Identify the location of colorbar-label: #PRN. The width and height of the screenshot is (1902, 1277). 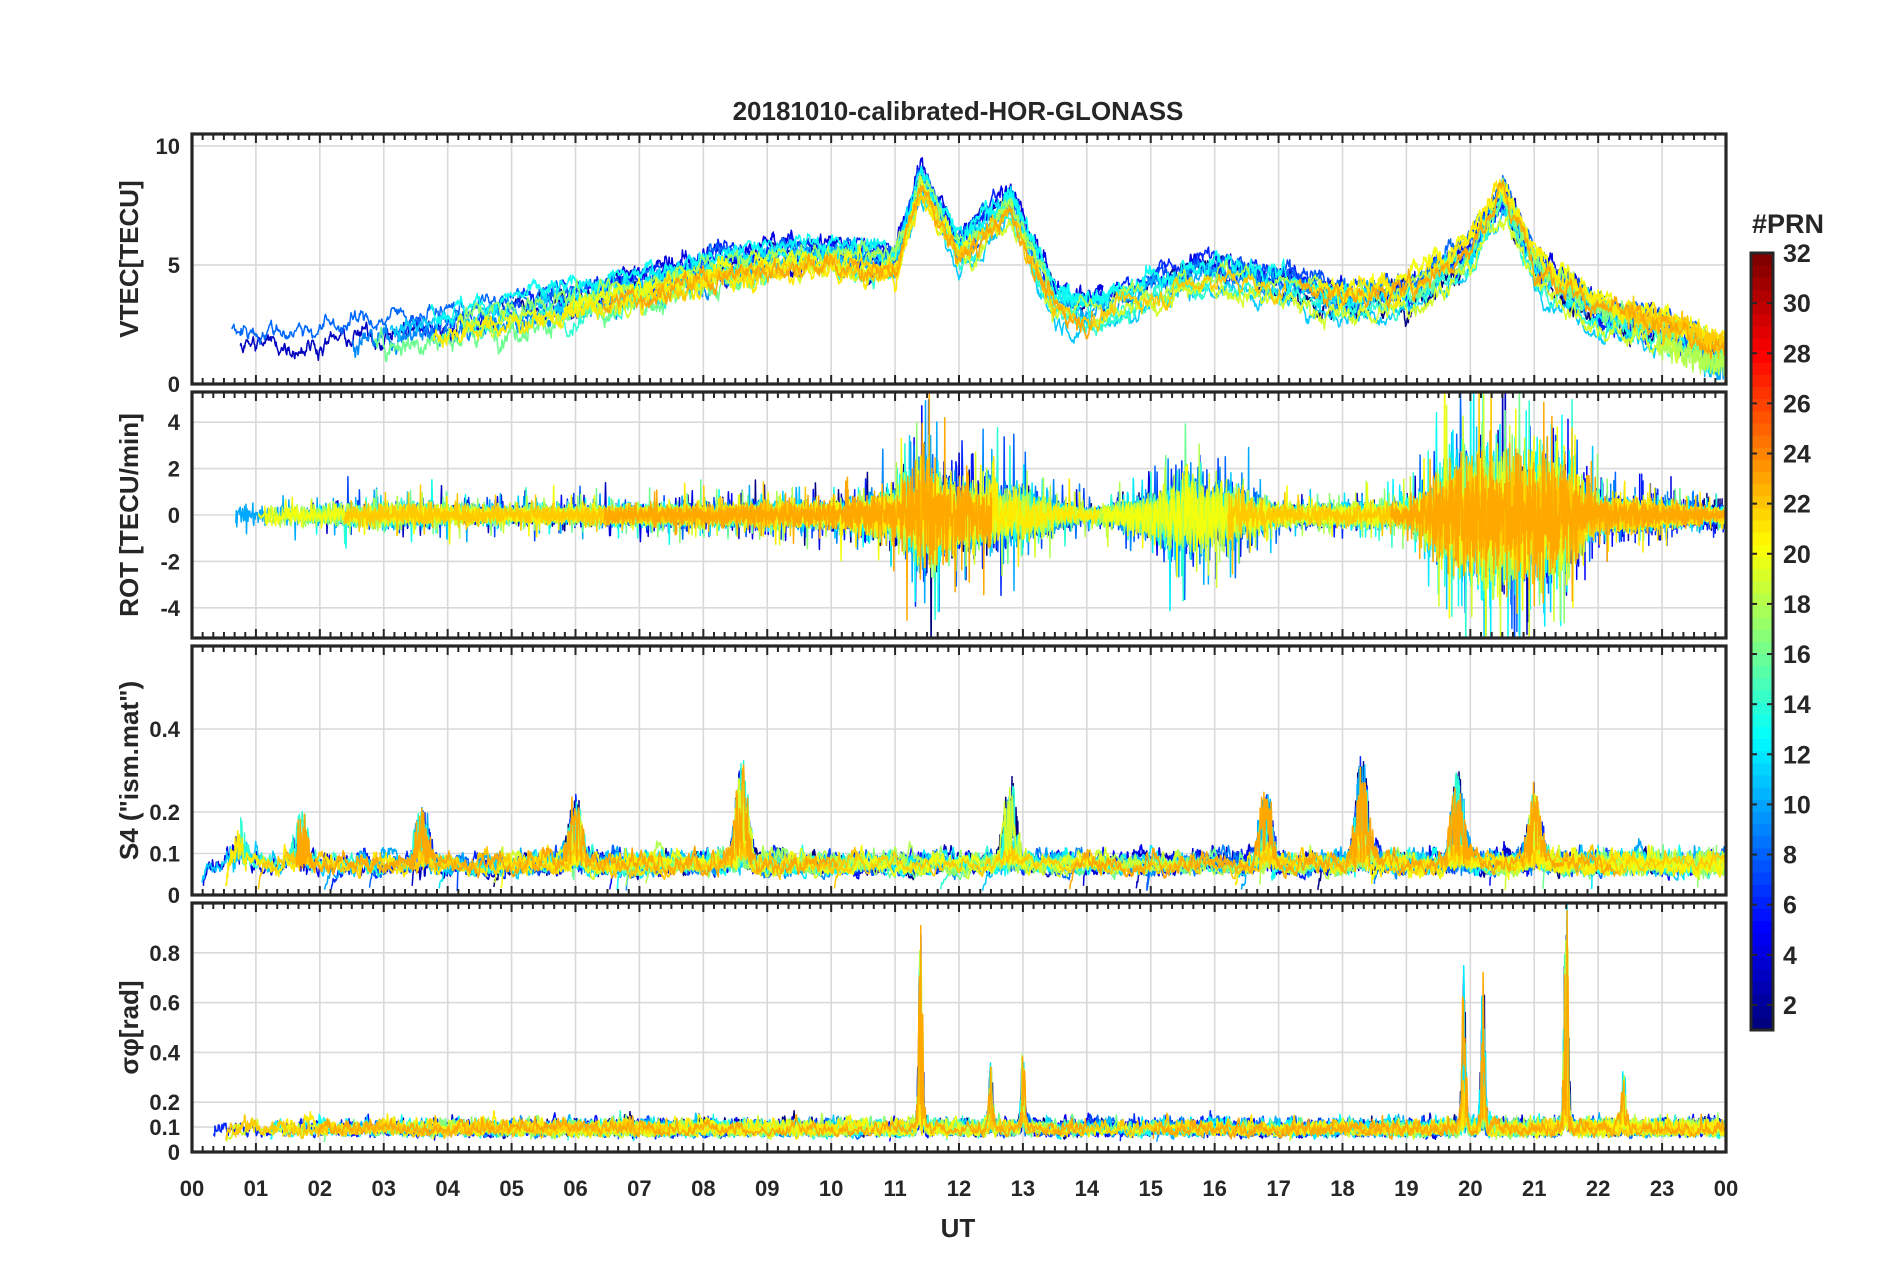
(1788, 224).